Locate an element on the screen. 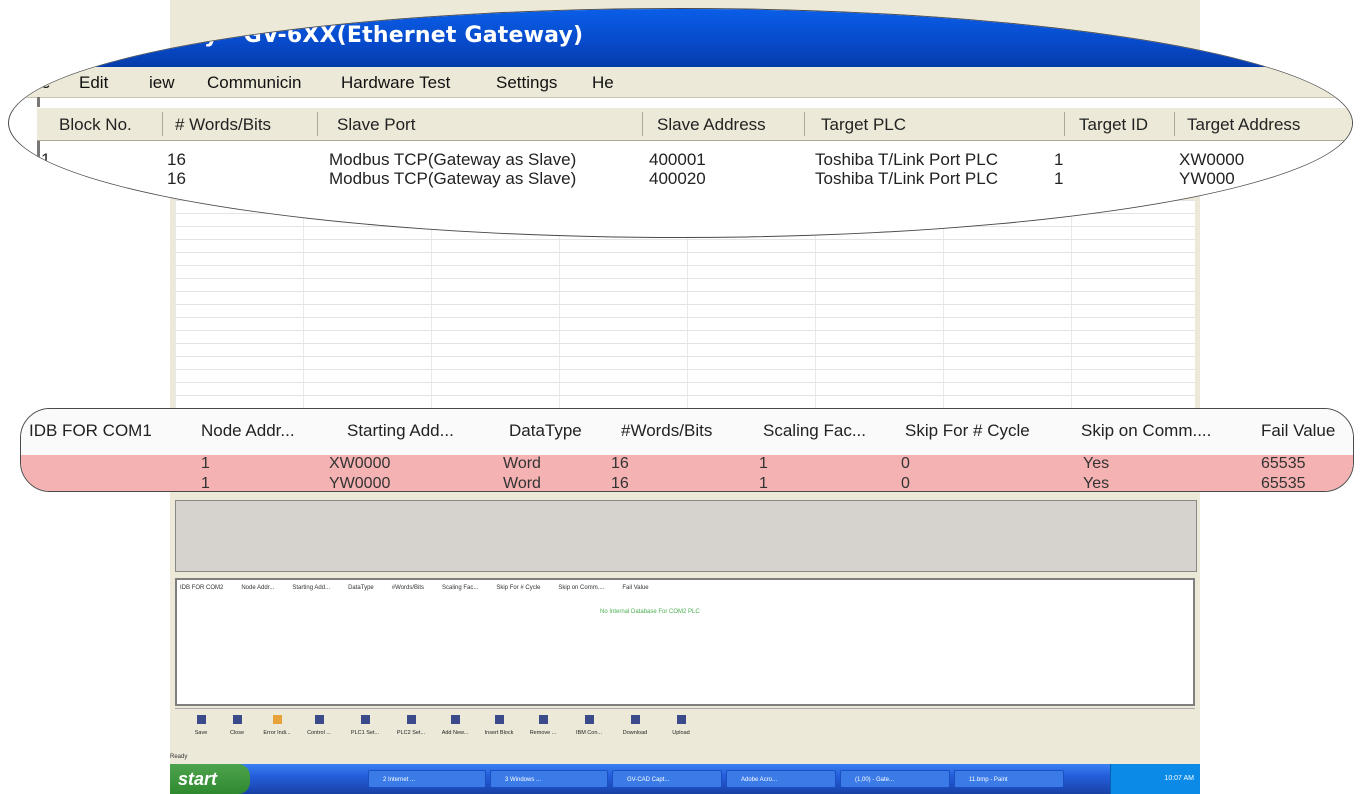 This screenshot has height=794, width=1361. add-row-icon is located at coordinates (455, 719).